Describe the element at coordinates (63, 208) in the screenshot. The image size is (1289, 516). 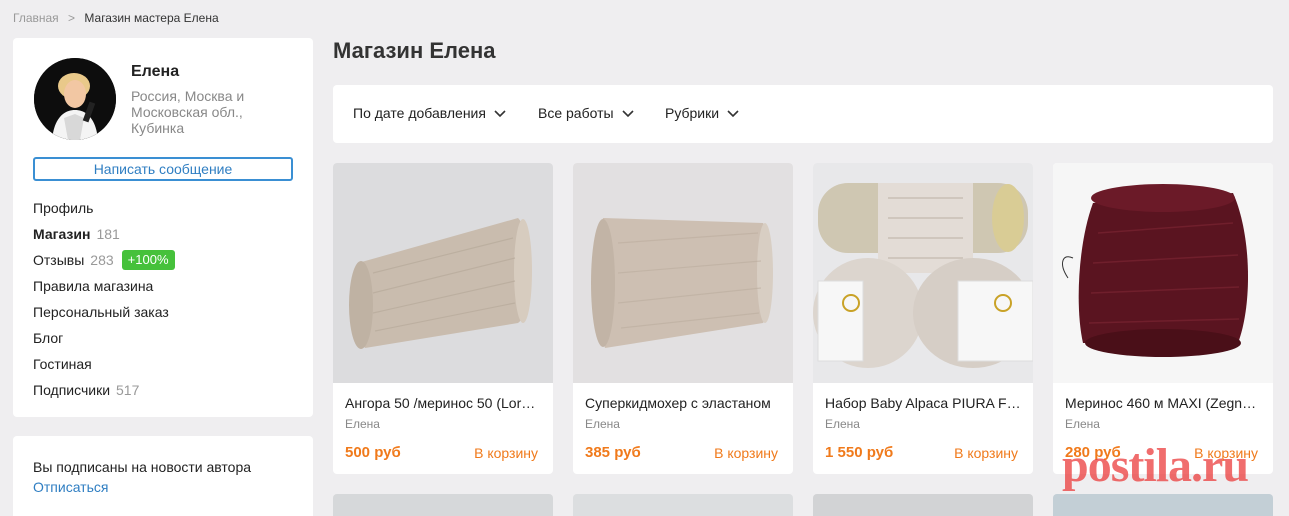
I see `nav-item-label: Профиль` at that location.